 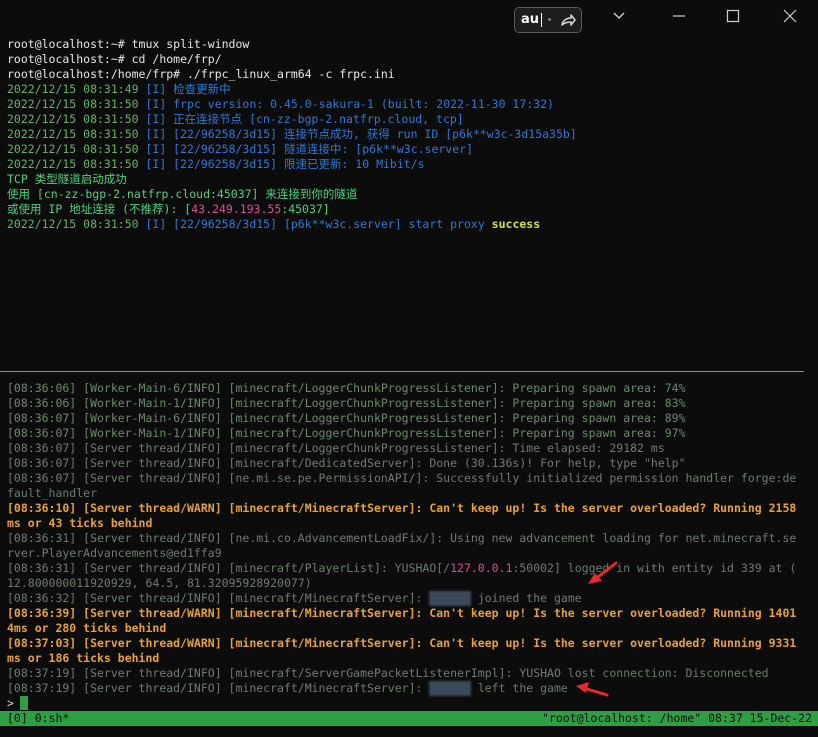 I want to click on terminal-text: root@localhost:~# cd /home/frp/, so click(x=114, y=59).